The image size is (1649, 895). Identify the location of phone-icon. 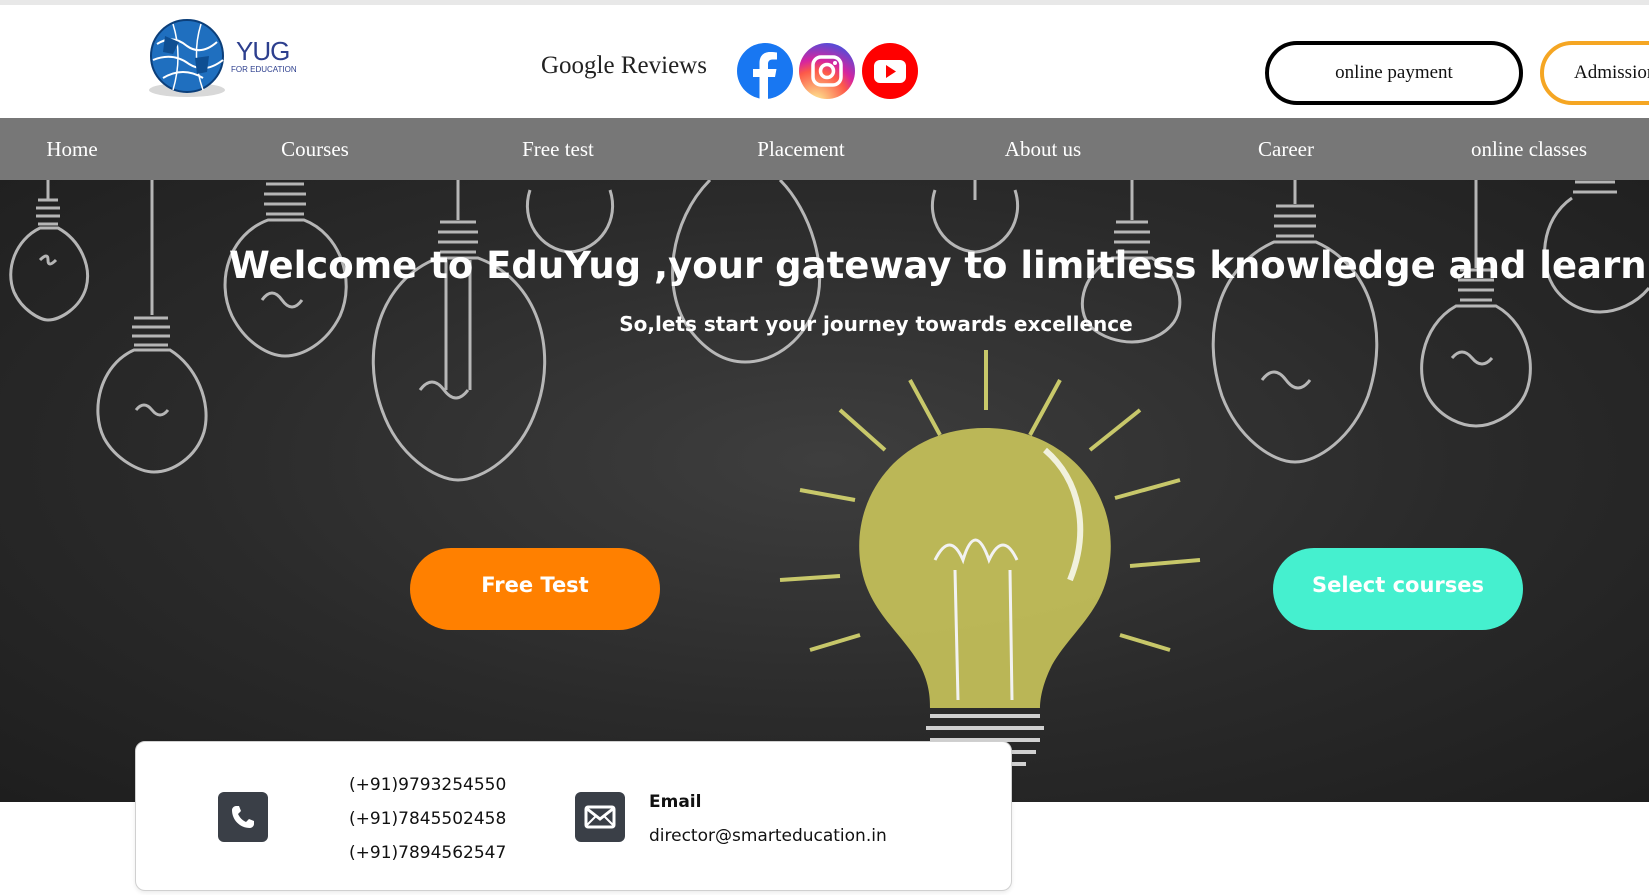
(243, 817).